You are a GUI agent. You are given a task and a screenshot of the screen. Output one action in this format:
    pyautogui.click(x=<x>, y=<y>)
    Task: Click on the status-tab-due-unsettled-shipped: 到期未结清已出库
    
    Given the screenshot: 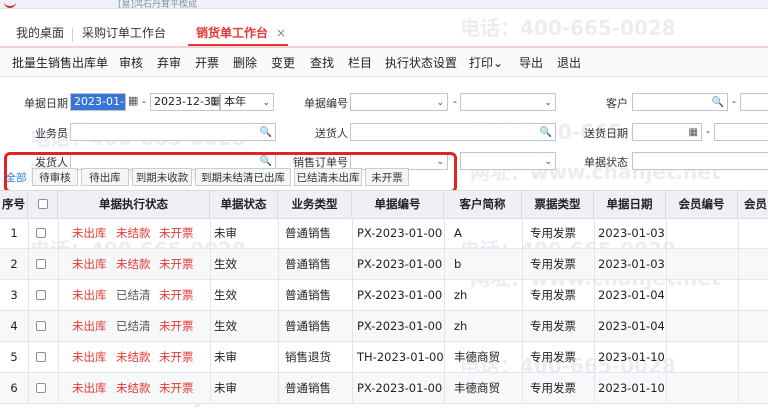 What is the action you would take?
    pyautogui.click(x=243, y=177)
    